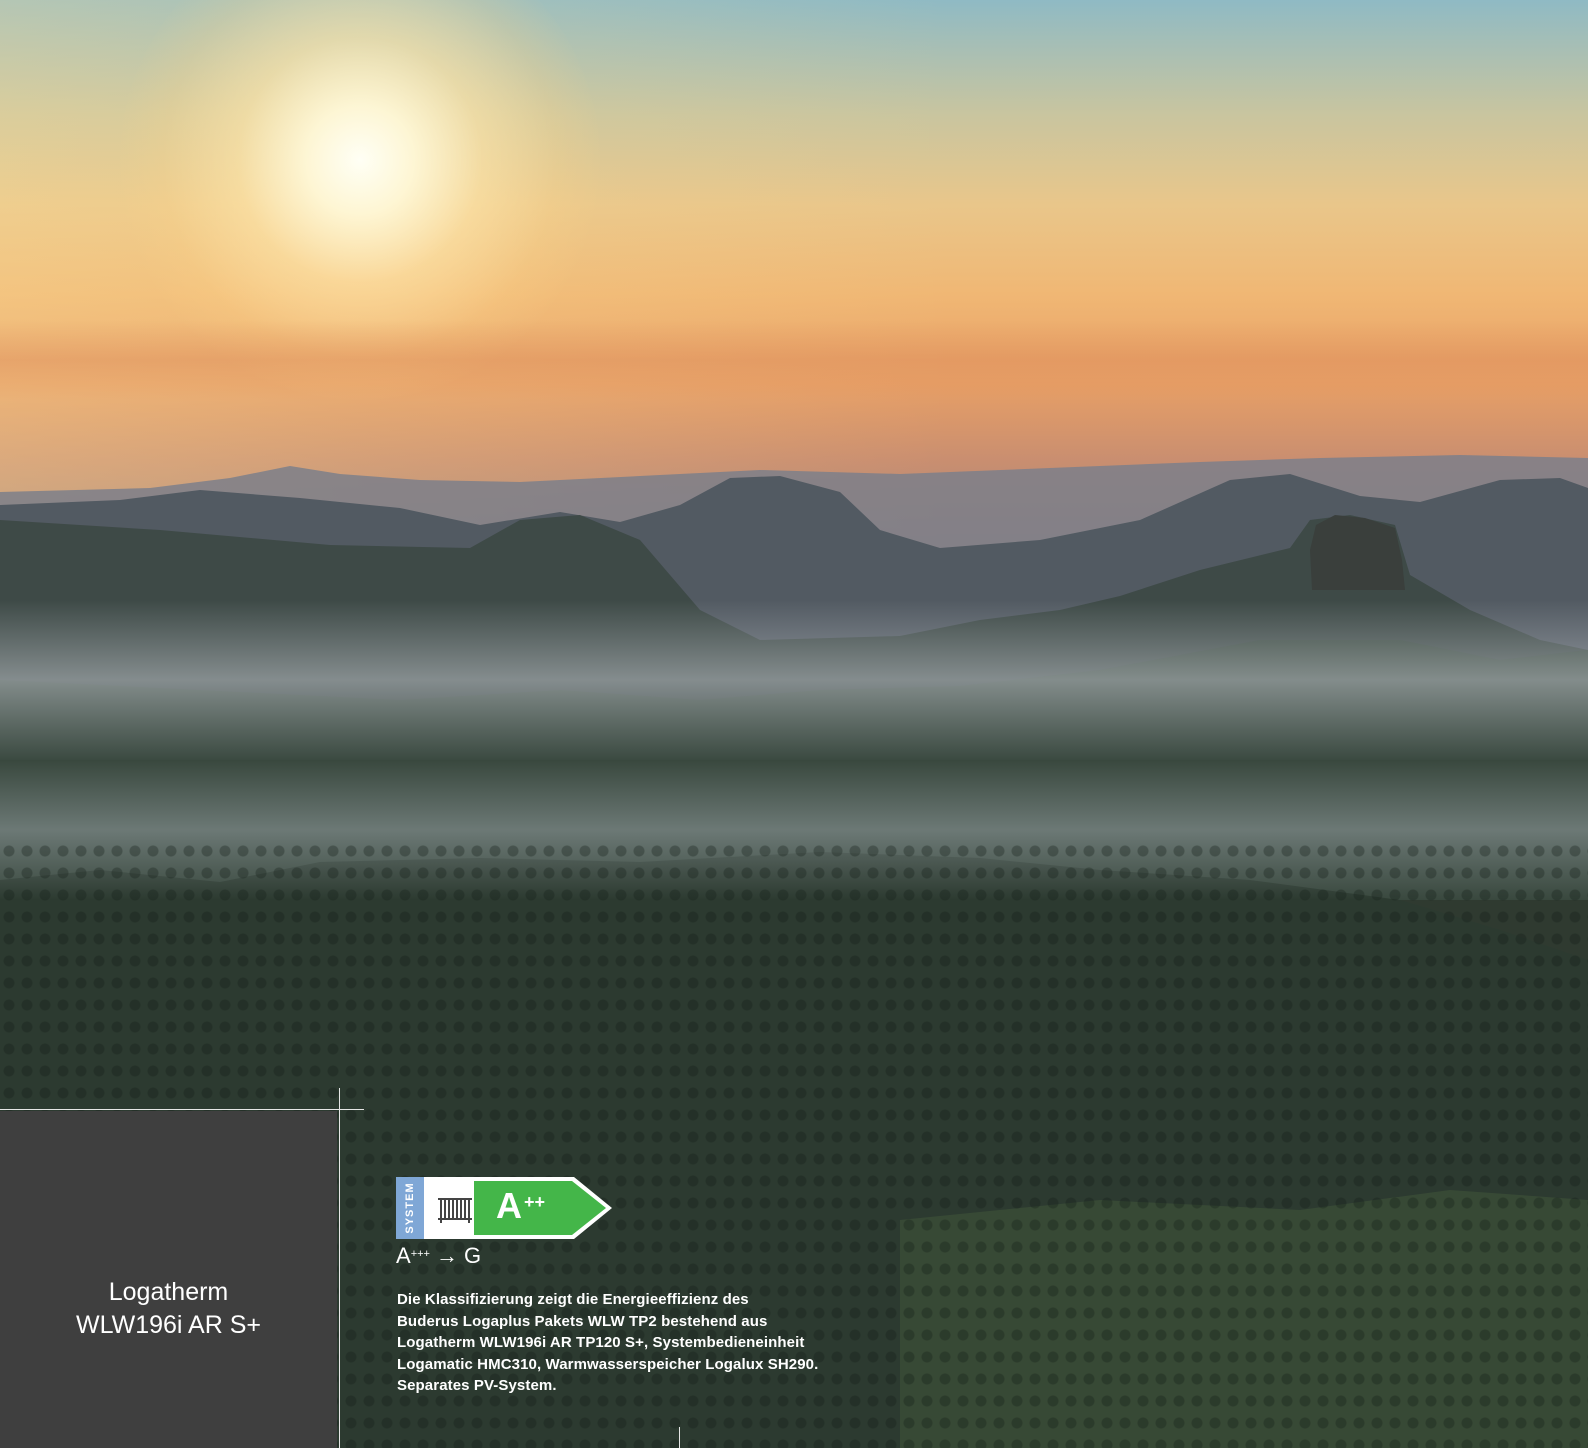 The height and width of the screenshot is (1448, 1588). I want to click on scale-end: G, so click(472, 1255).